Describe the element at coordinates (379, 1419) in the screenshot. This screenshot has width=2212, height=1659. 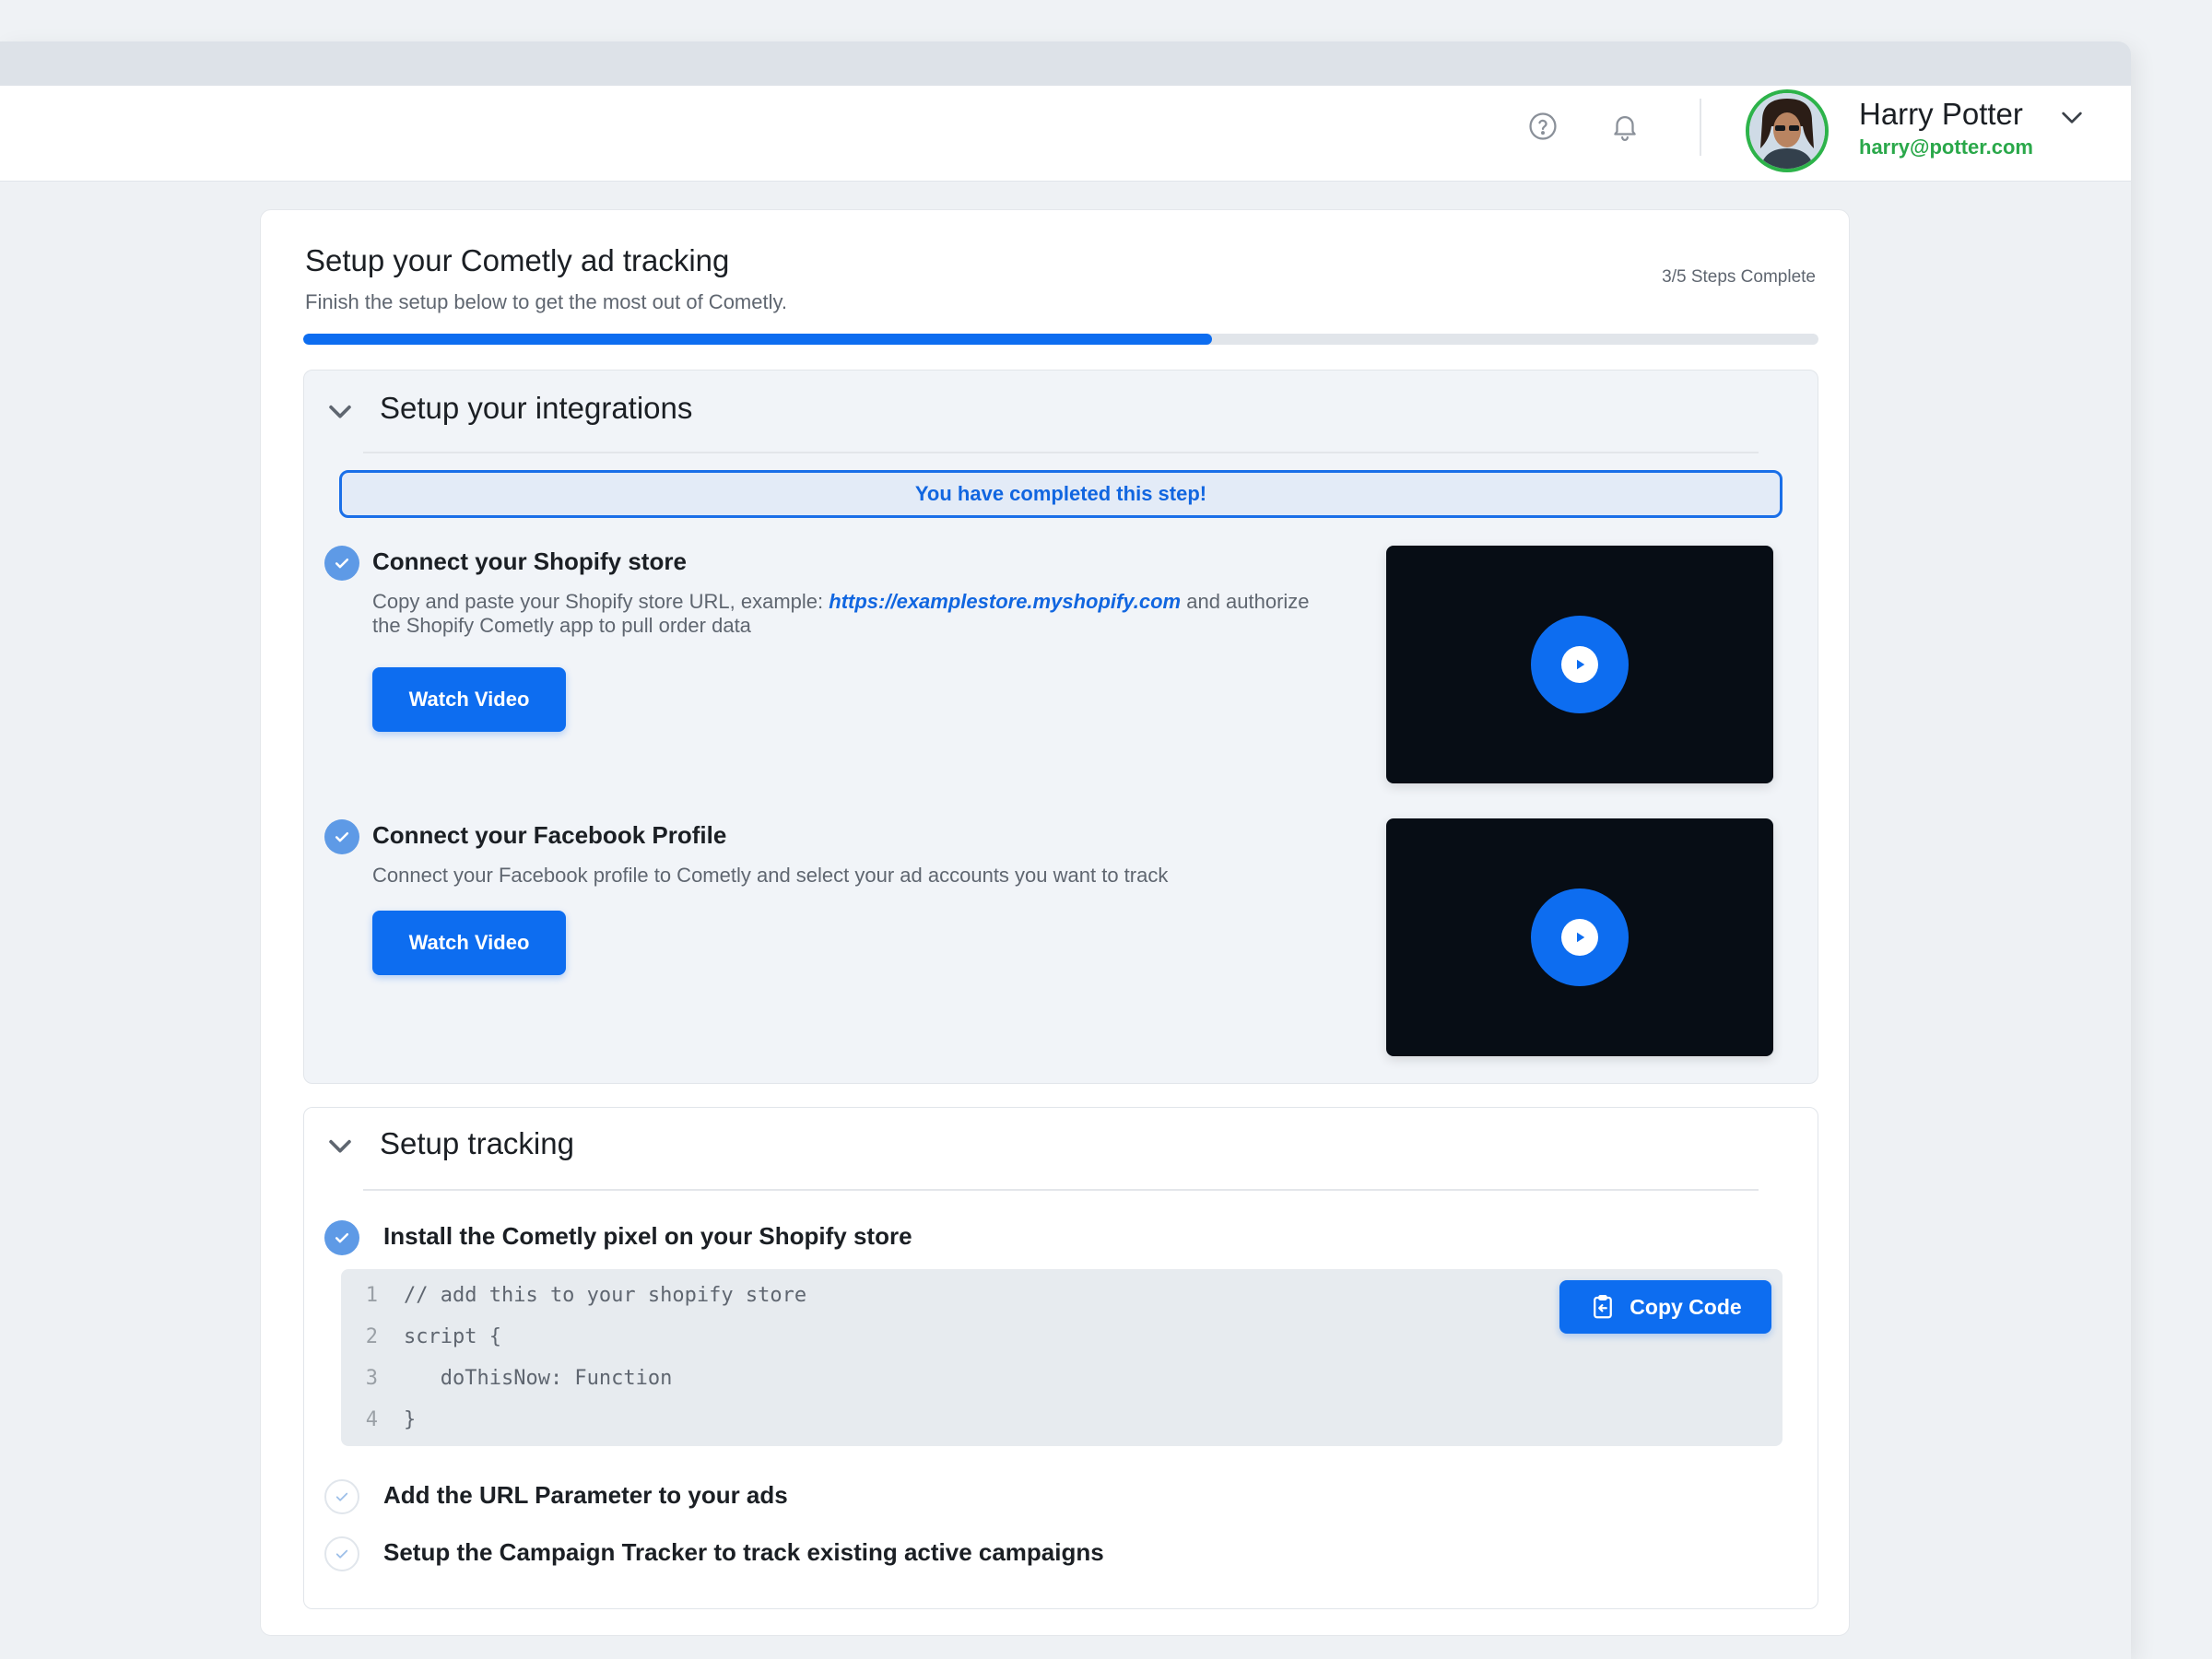
I see `code-line: 4 }` at that location.